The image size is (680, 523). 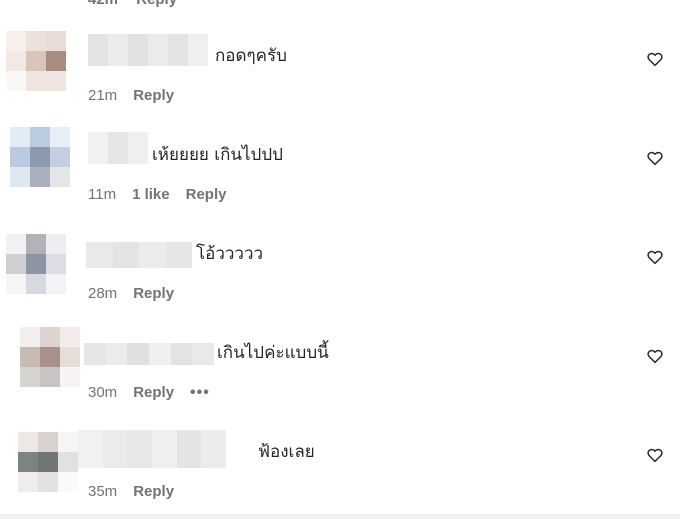 I want to click on comment-text: เกินไปค่ะแบบนี้, so click(x=273, y=353).